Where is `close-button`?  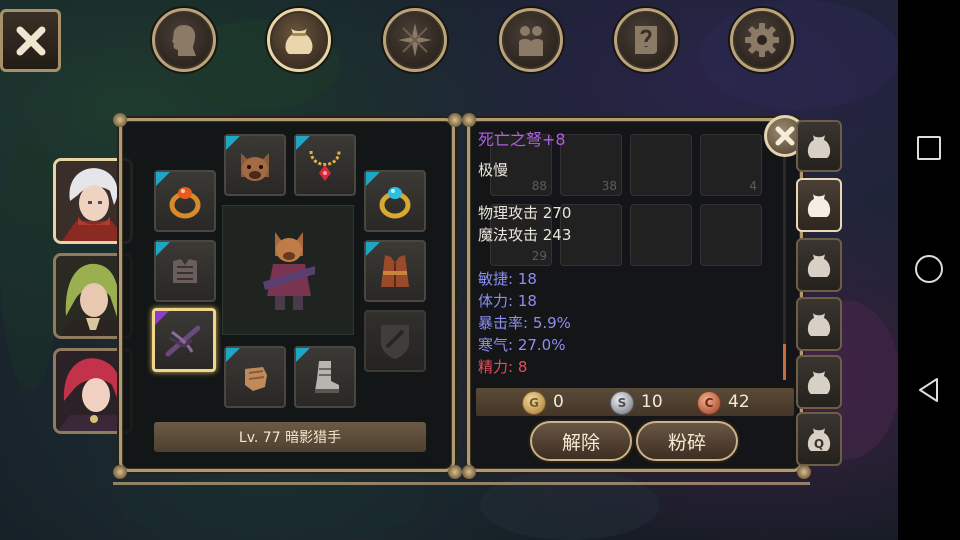
close-button is located at coordinates (30, 40).